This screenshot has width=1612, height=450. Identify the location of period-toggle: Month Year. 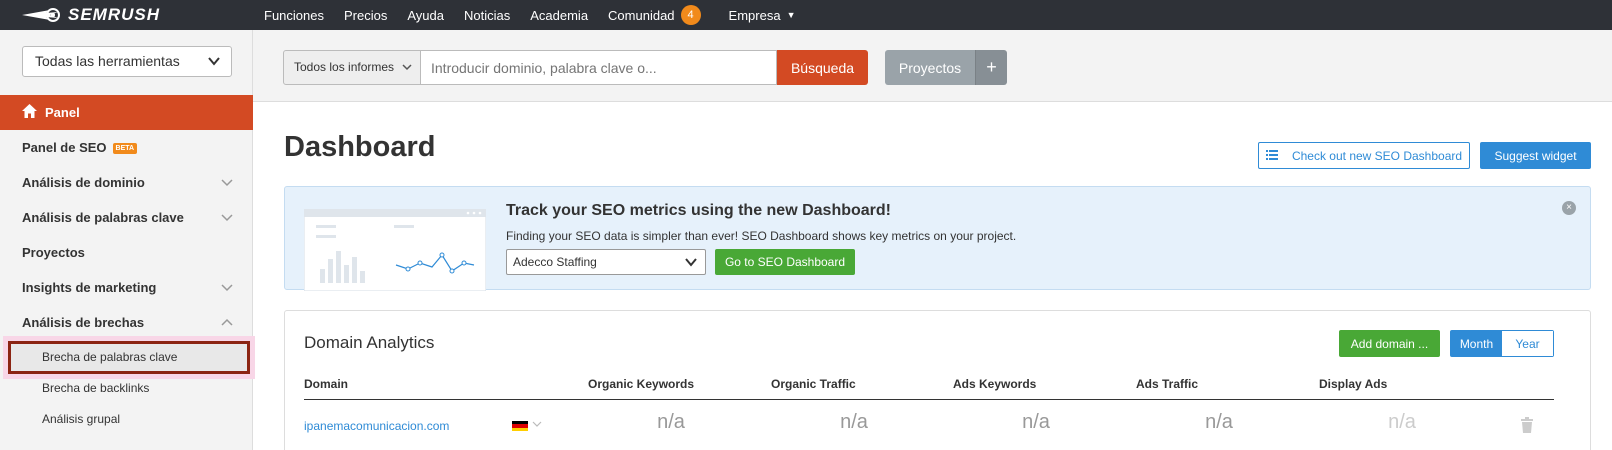
(1502, 343).